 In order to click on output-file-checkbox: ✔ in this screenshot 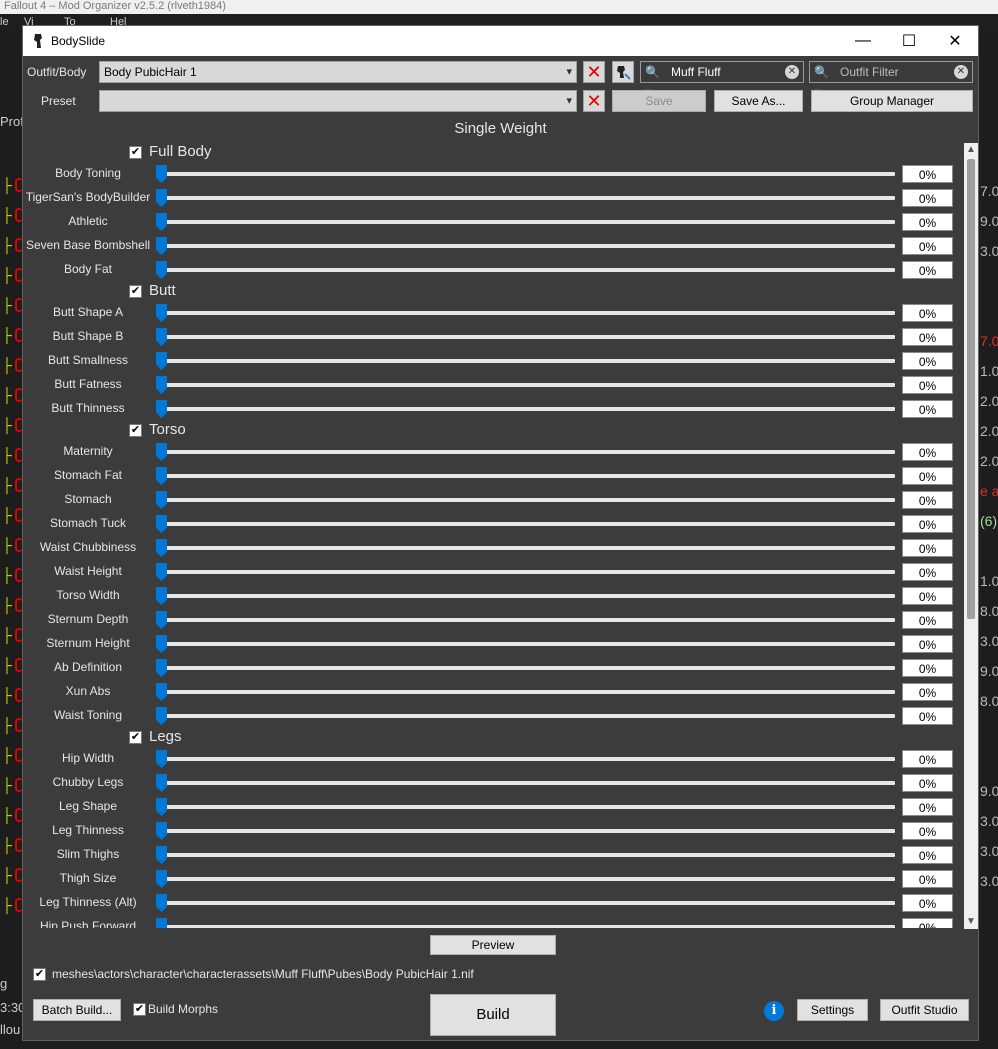, I will do `click(39, 974)`.